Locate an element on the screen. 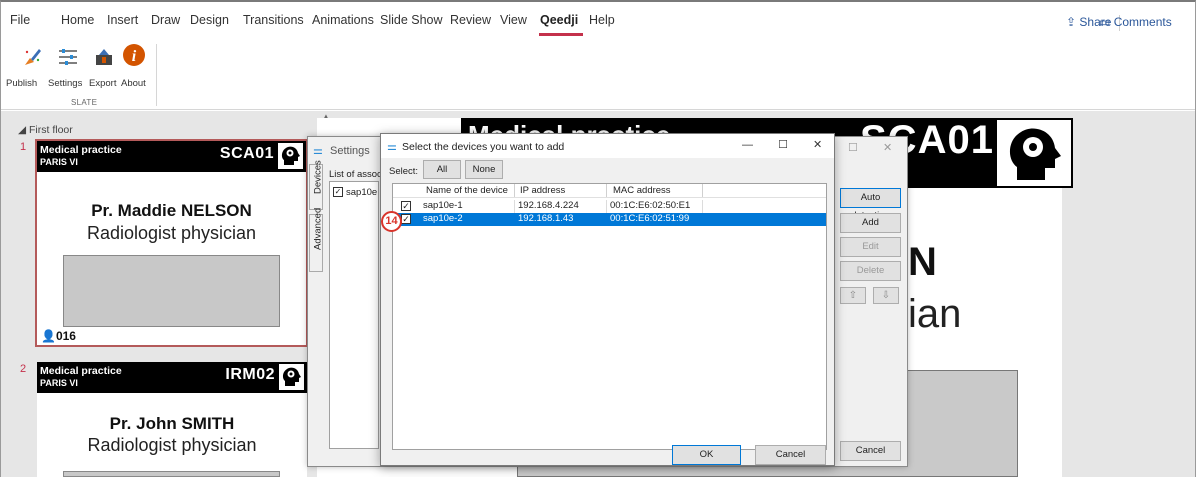 This screenshot has height=477, width=1196. device-ip: 192.168.1.43 is located at coordinates (546, 218).